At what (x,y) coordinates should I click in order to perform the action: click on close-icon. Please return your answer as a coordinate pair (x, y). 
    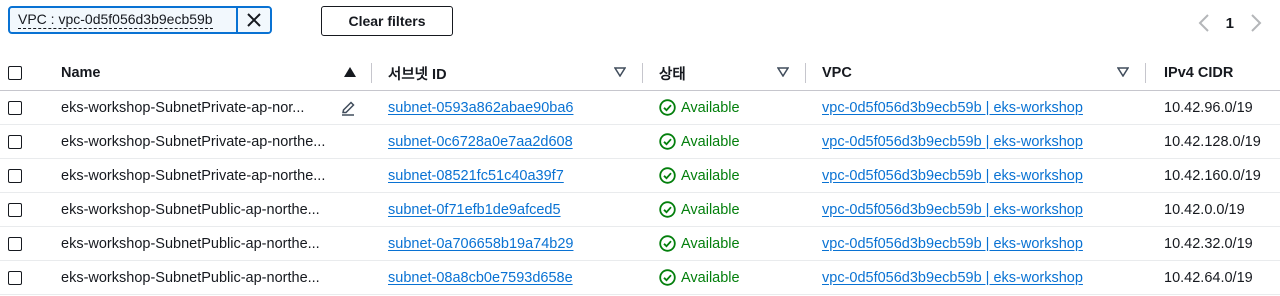
    Looking at the image, I should click on (254, 20).